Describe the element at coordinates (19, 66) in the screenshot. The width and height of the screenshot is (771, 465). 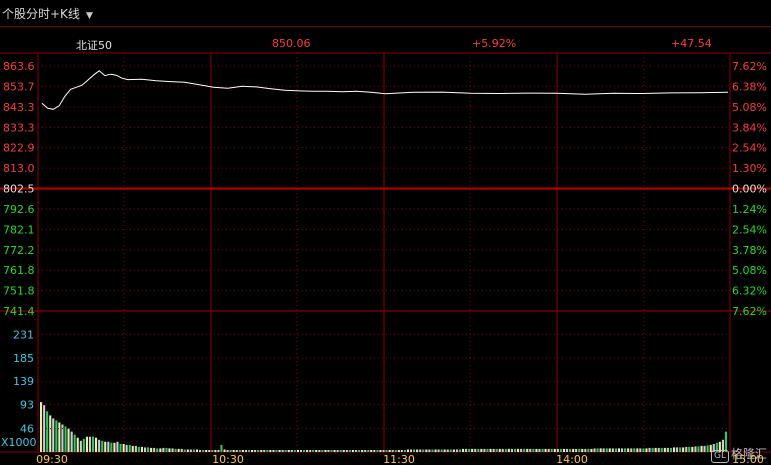
I see `price-tick-label: 863.6` at that location.